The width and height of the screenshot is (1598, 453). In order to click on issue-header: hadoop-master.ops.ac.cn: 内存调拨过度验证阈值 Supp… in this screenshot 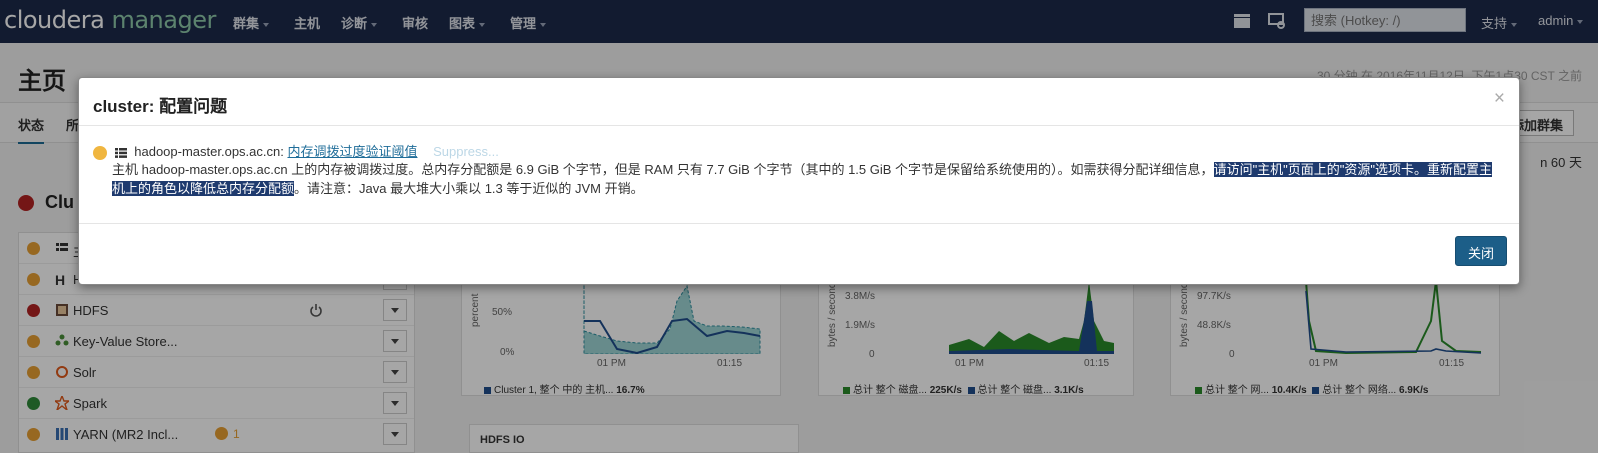, I will do `click(296, 150)`.